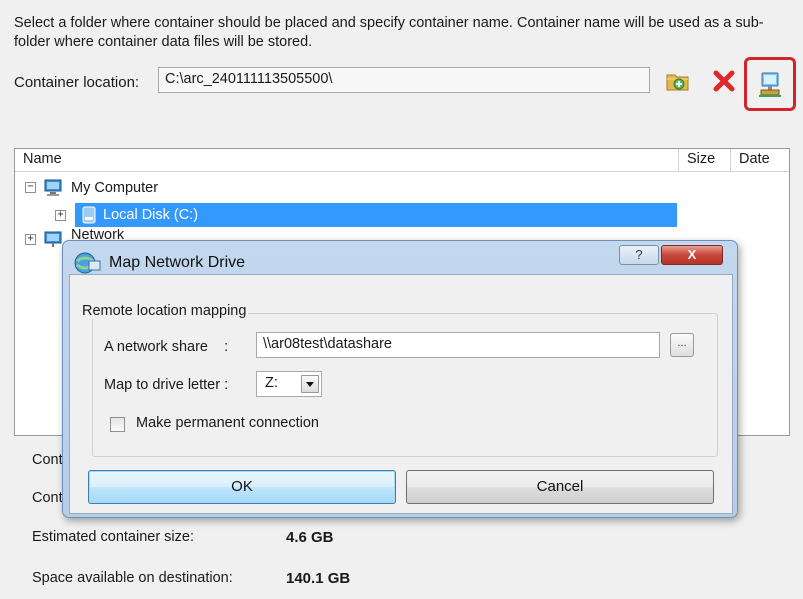  Describe the element at coordinates (458, 345) in the screenshot. I see `network-share-input: \\ar08test\datashare` at that location.